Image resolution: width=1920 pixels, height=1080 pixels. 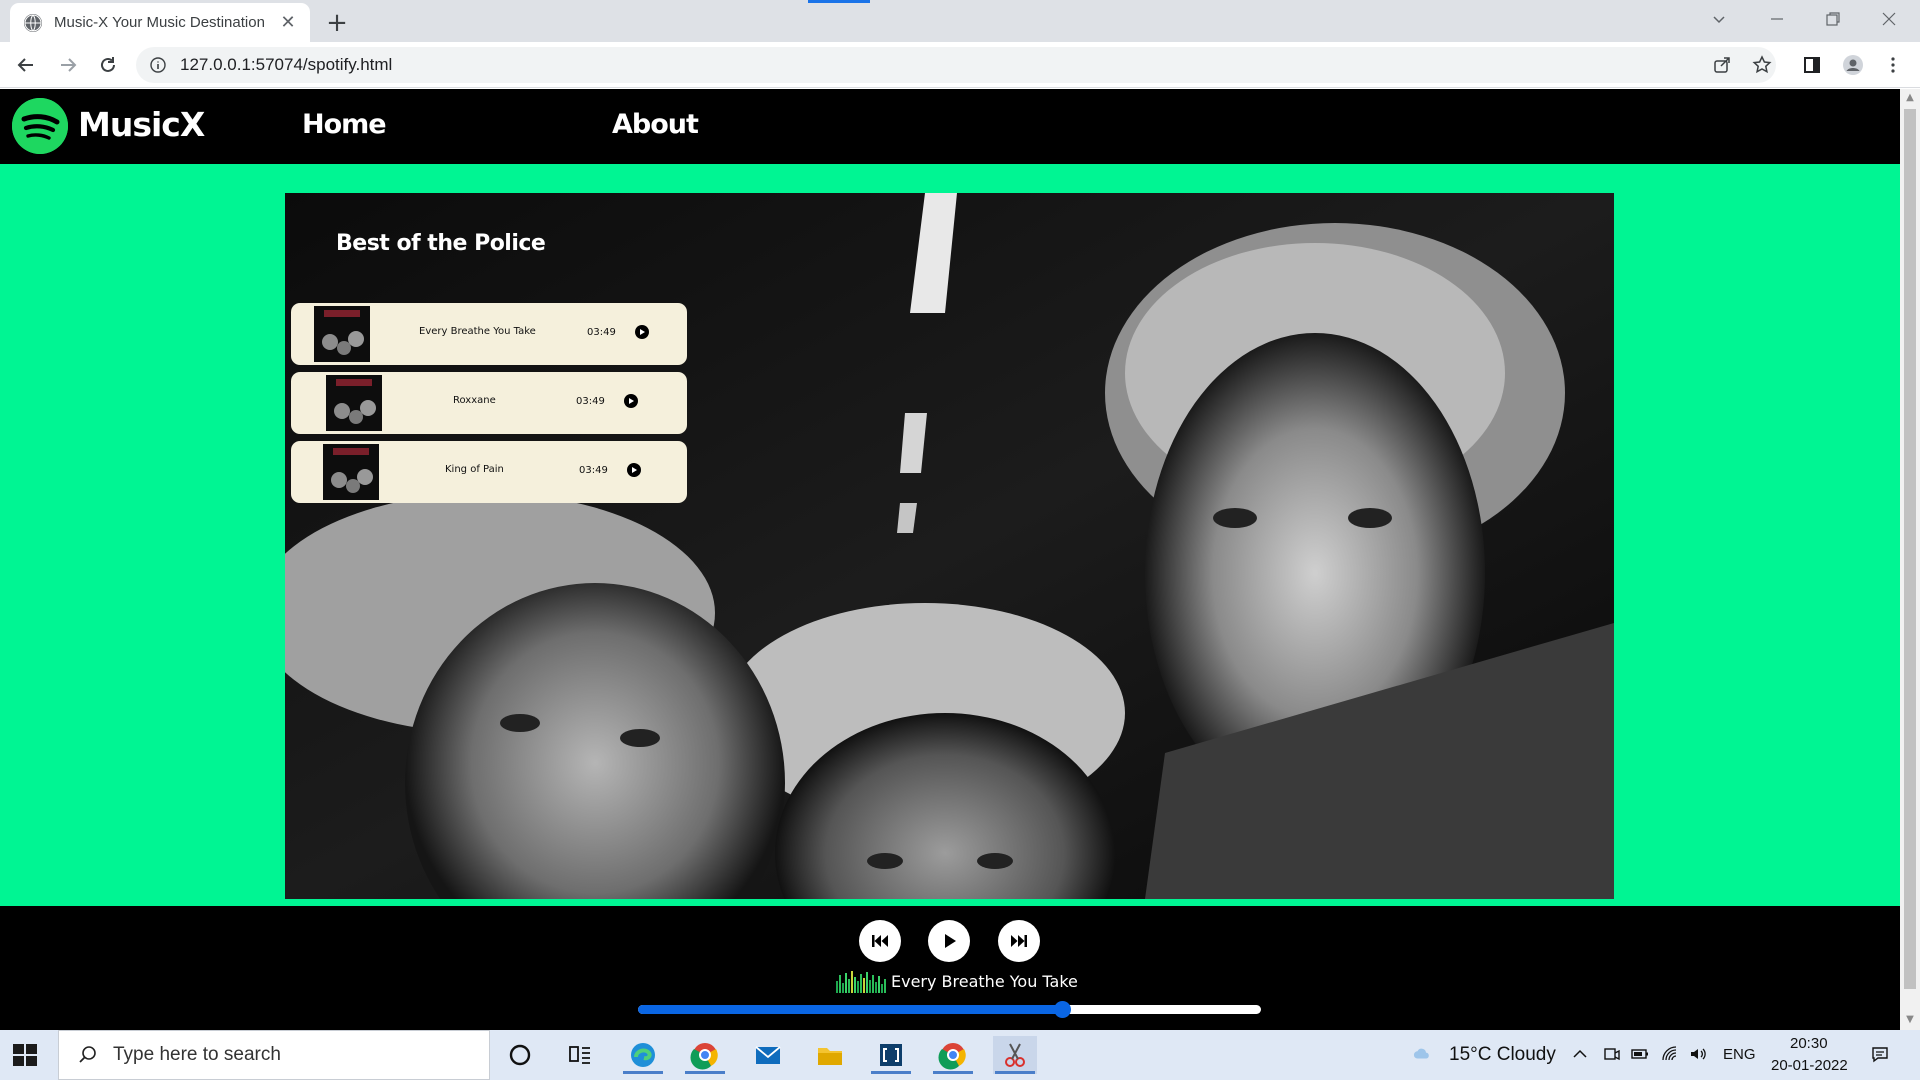 I want to click on song-item: Roxxane 03:49, so click(x=489, y=403).